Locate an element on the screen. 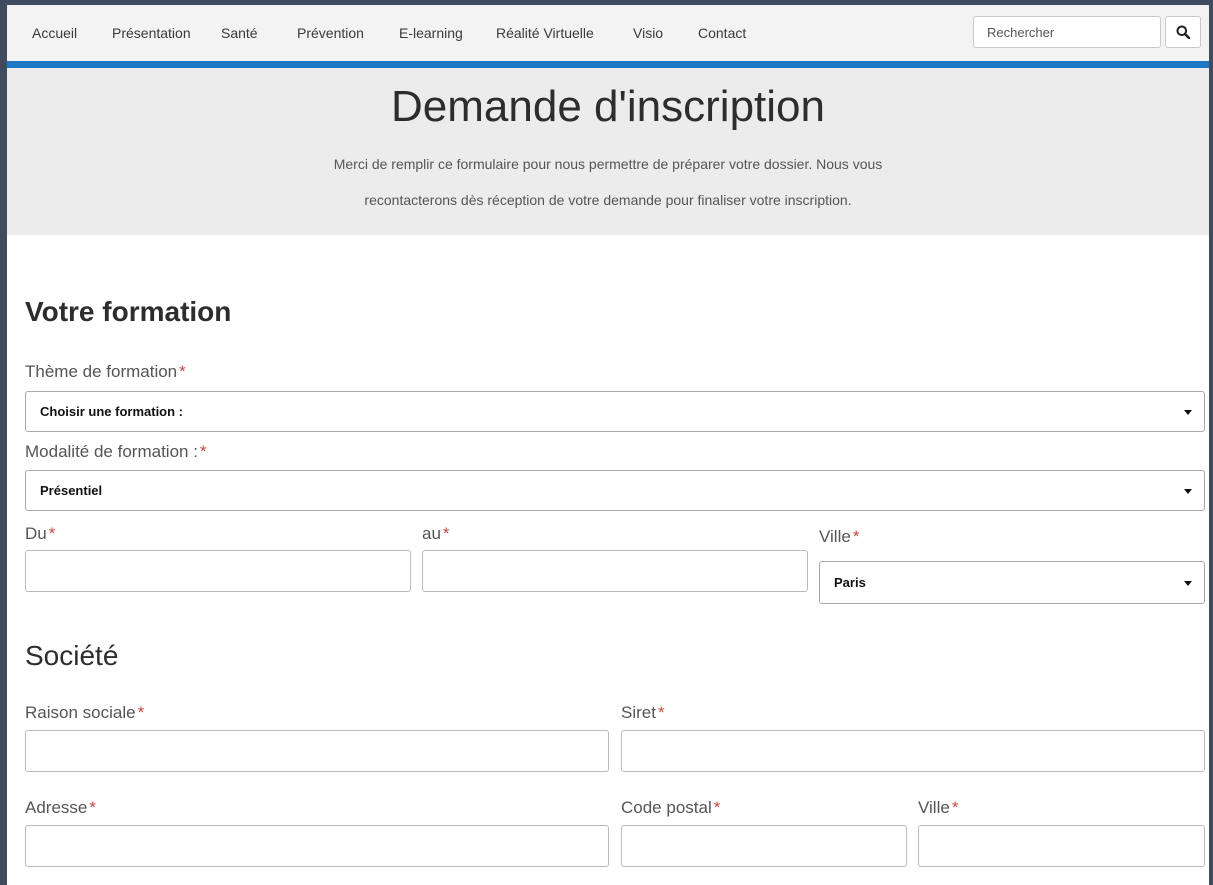  nav-item-elearning: E-learning is located at coordinates (431, 33).